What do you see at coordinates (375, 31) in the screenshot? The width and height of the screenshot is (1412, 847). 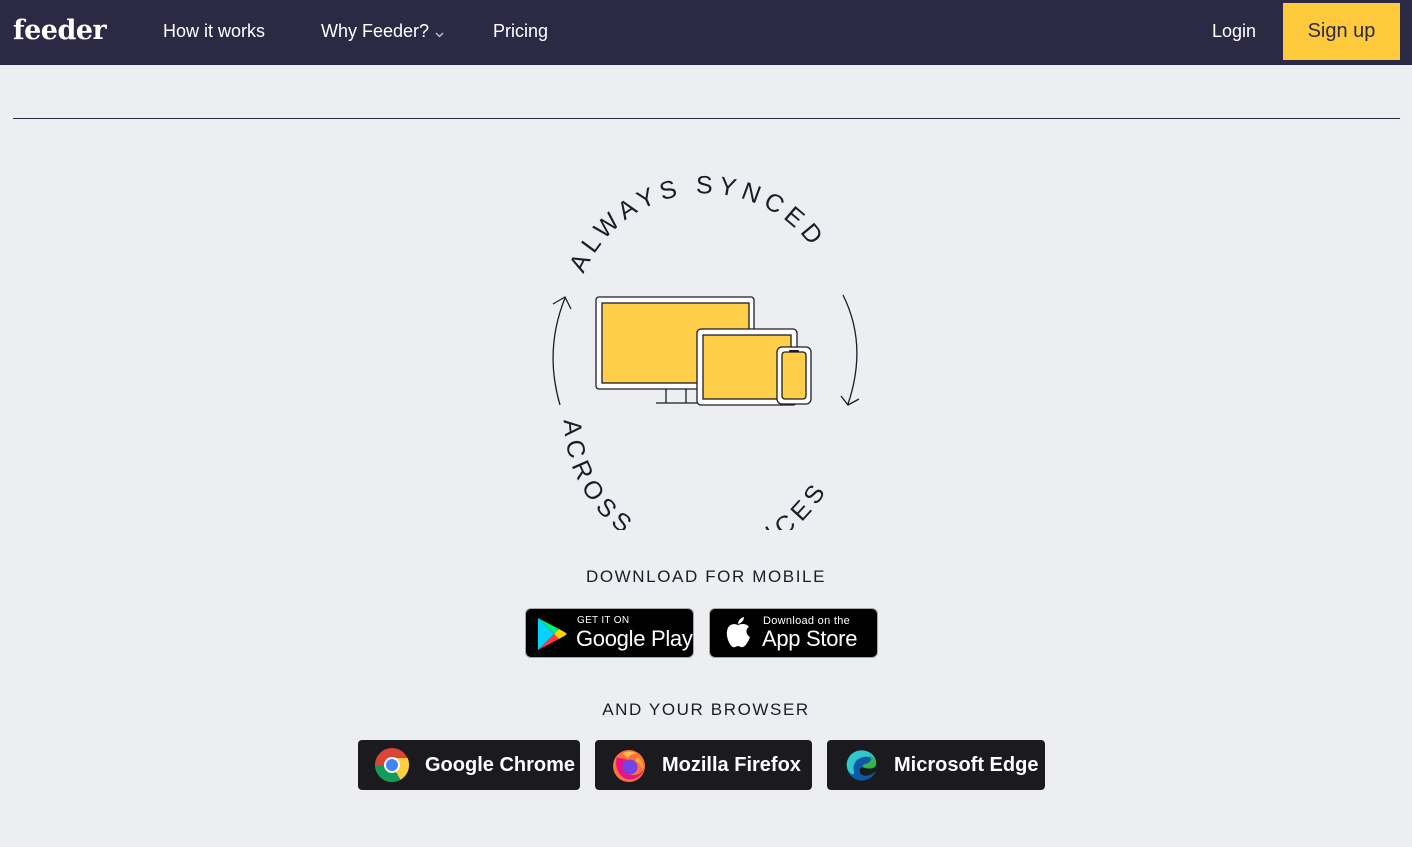 I see `nav-why-feeder-label: Why Feeder?` at bounding box center [375, 31].